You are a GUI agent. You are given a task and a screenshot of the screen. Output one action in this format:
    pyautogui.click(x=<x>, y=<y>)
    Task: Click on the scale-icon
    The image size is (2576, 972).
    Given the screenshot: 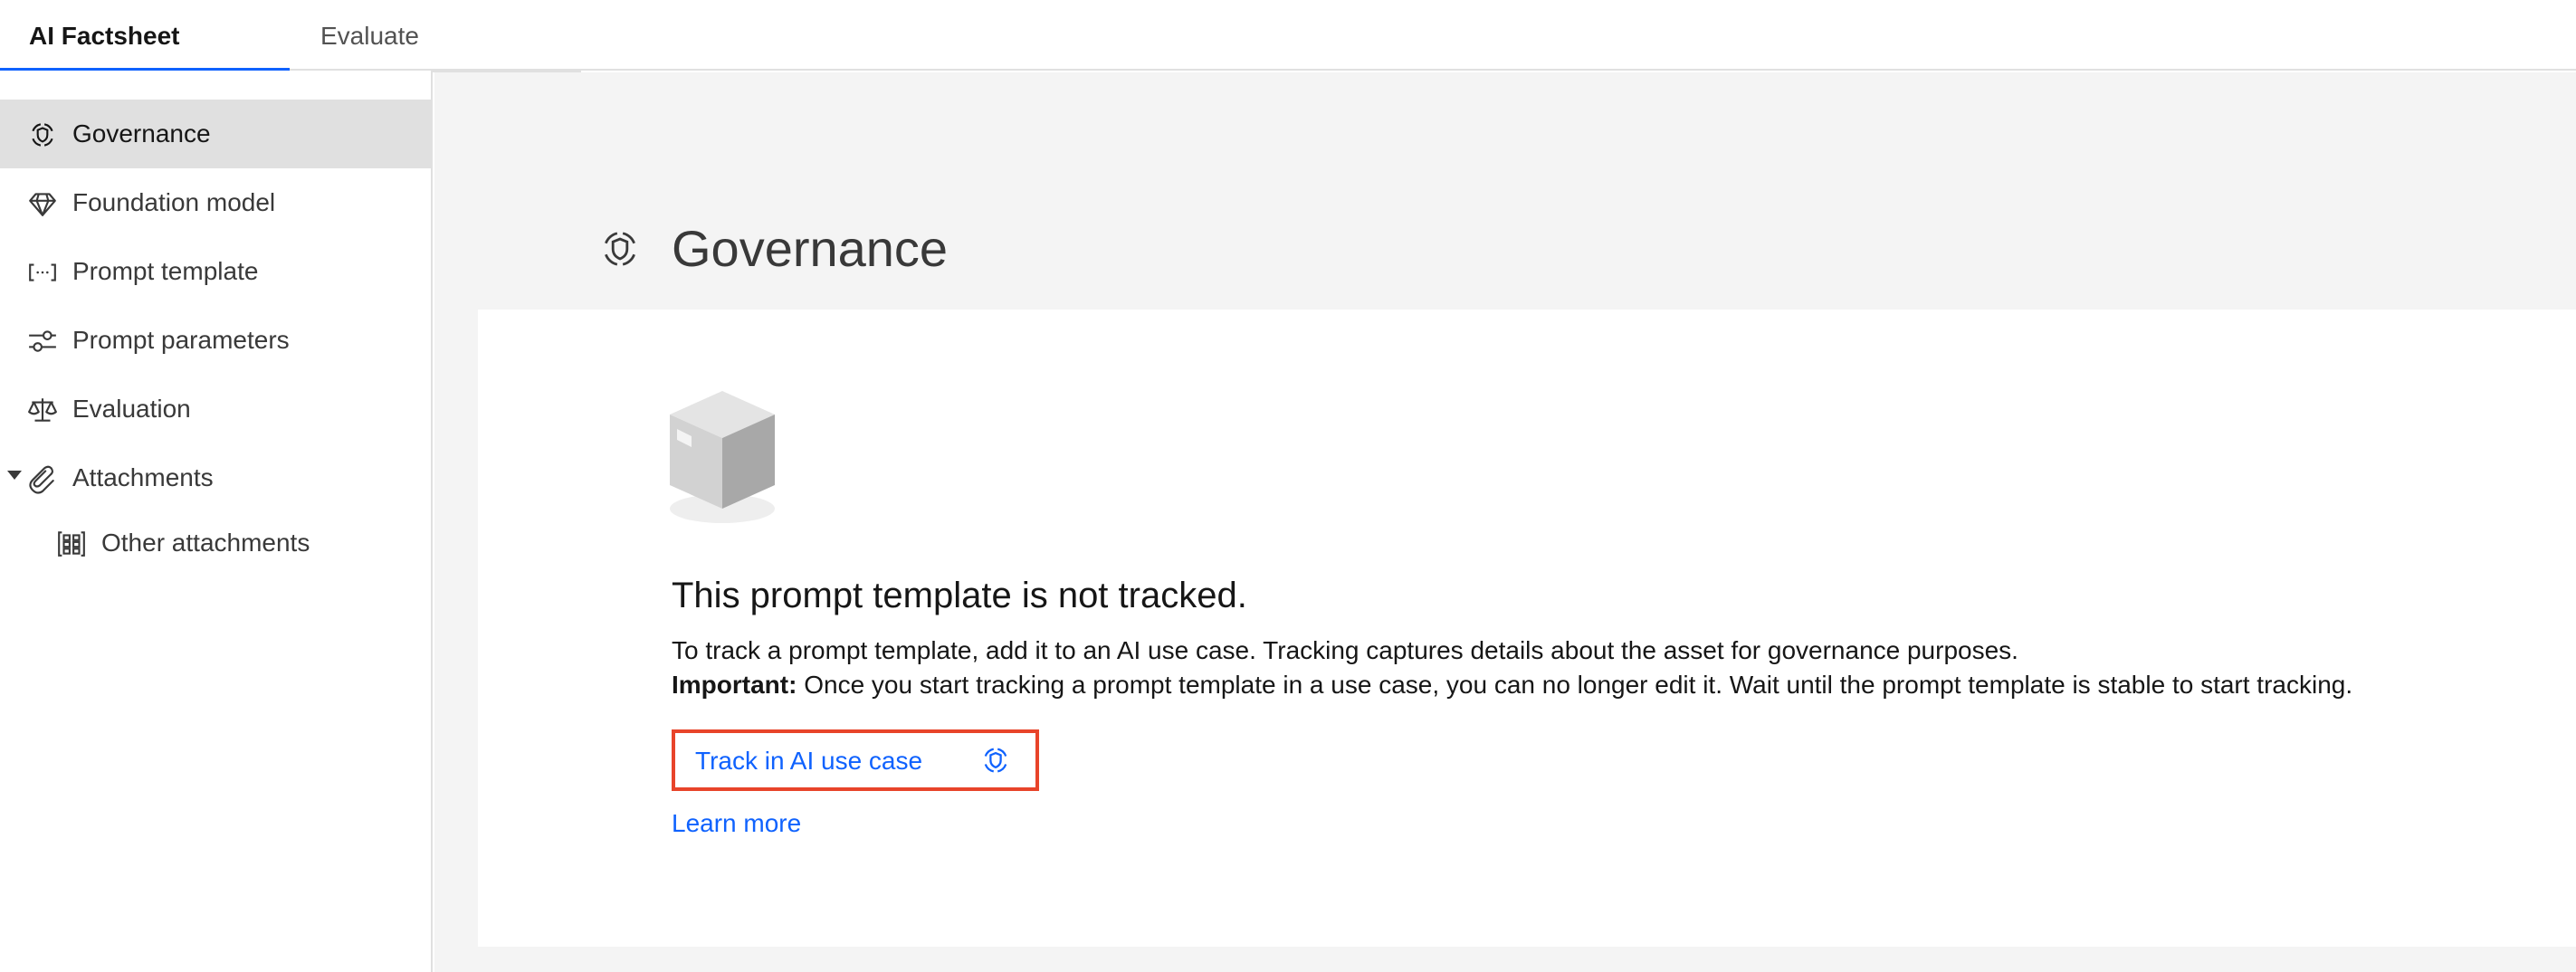 What is the action you would take?
    pyautogui.click(x=42, y=410)
    